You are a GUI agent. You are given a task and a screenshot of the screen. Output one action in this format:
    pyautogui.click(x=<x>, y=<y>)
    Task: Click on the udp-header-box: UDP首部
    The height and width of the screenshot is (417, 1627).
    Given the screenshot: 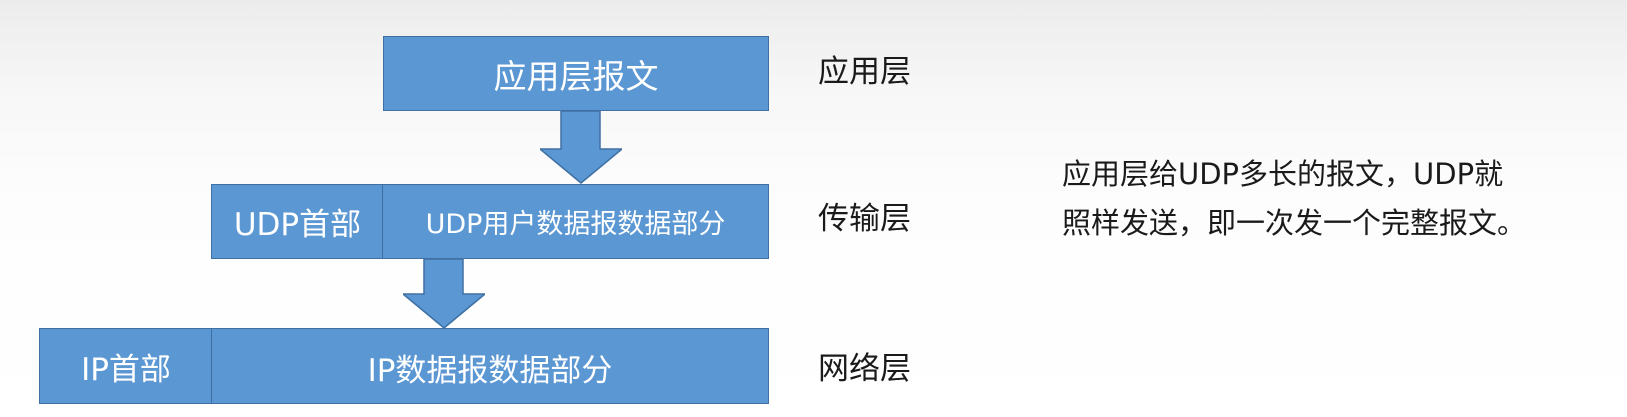 What is the action you would take?
    pyautogui.click(x=297, y=221)
    